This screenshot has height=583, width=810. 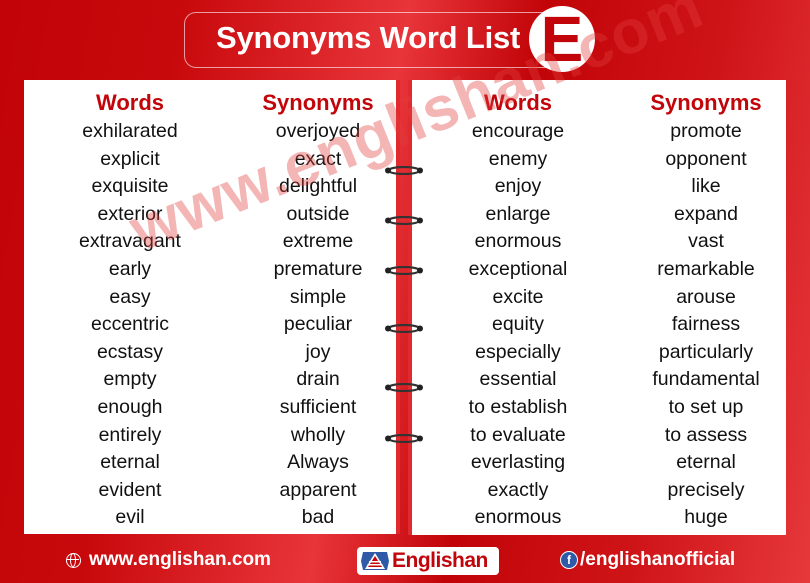 I want to click on word-cell: enemy, so click(x=518, y=158).